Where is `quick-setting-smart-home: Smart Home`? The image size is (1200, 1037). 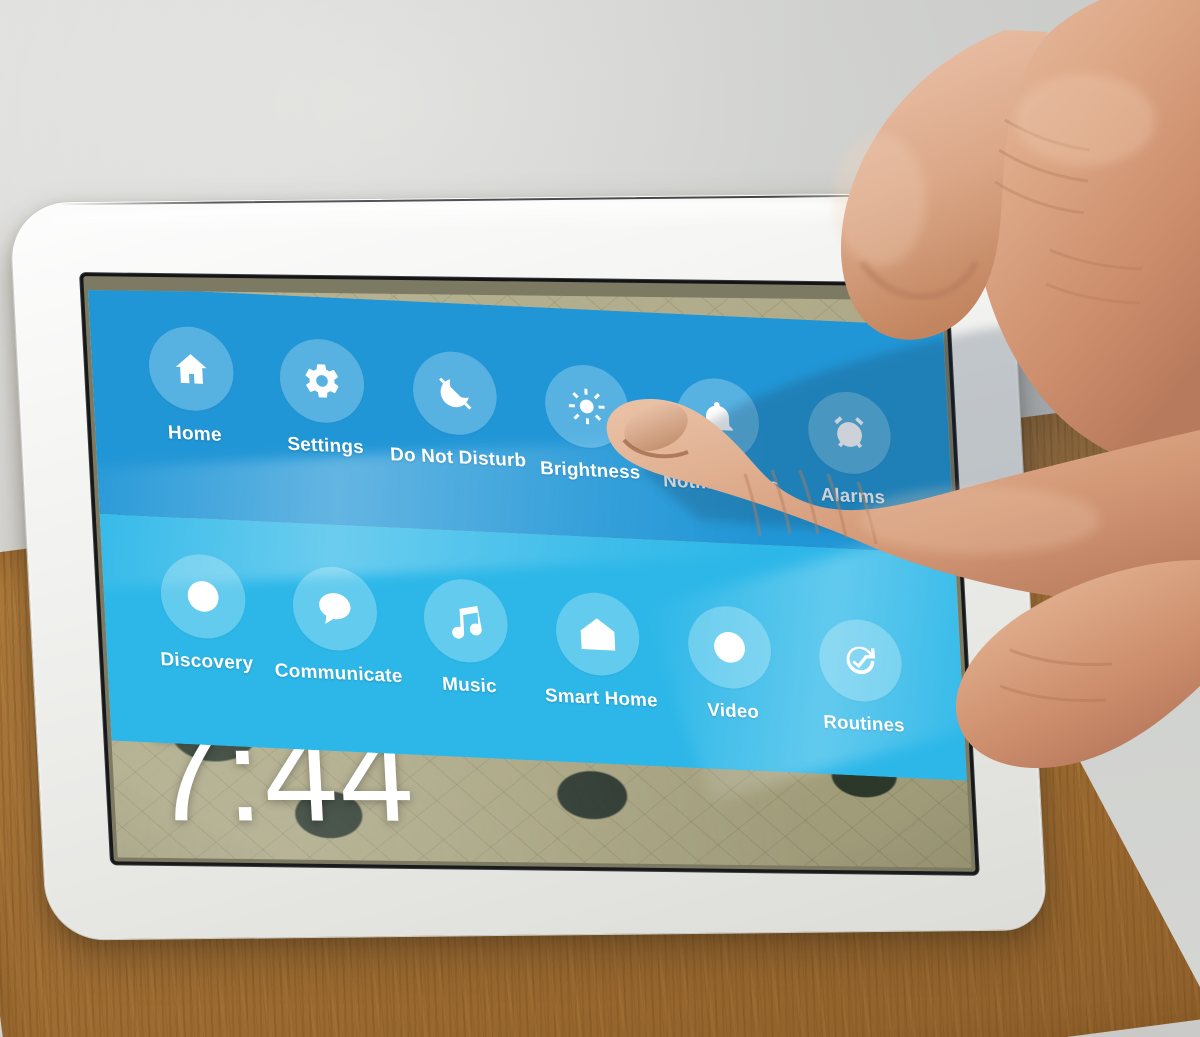
quick-setting-smart-home: Smart Home is located at coordinates (598, 650).